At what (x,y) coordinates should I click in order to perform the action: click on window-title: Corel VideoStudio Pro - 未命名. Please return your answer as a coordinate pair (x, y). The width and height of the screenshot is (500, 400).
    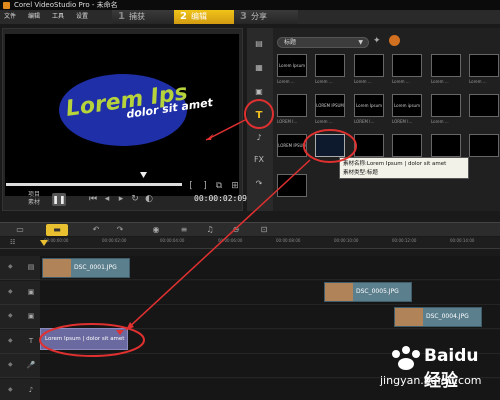
    Looking at the image, I should click on (66, 5).